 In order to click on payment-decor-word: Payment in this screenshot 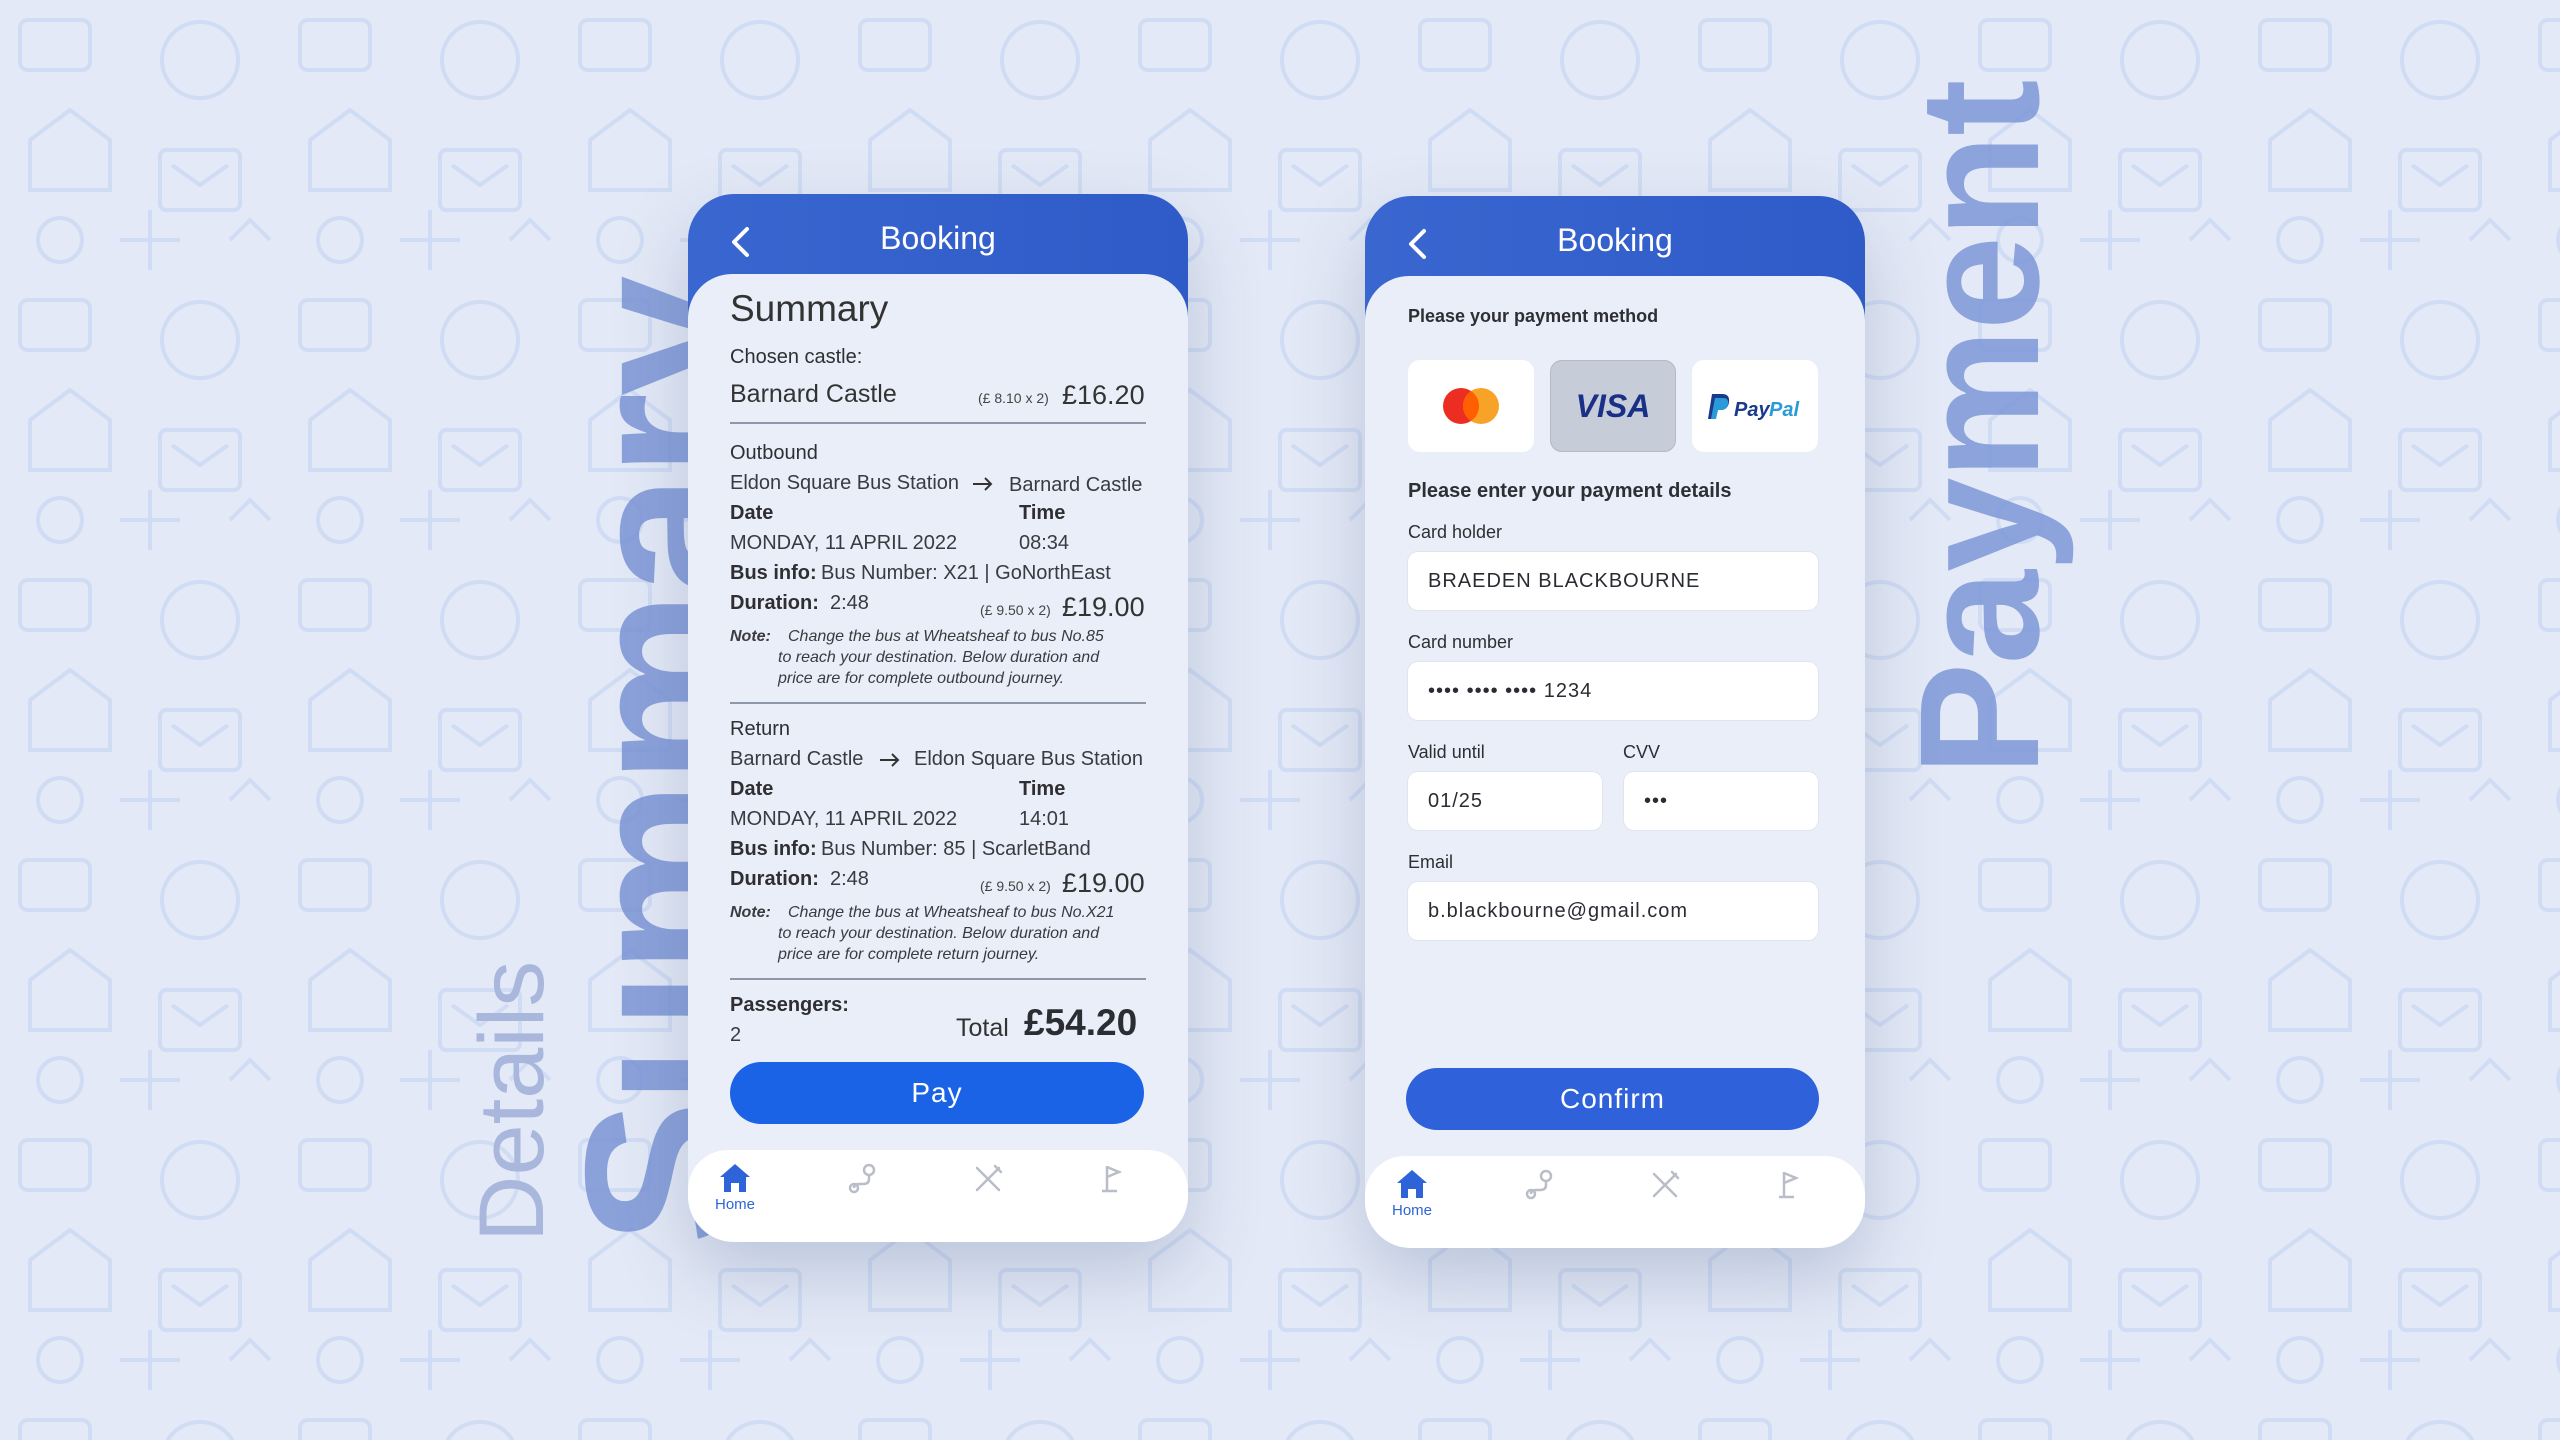, I will do `click(1980, 428)`.